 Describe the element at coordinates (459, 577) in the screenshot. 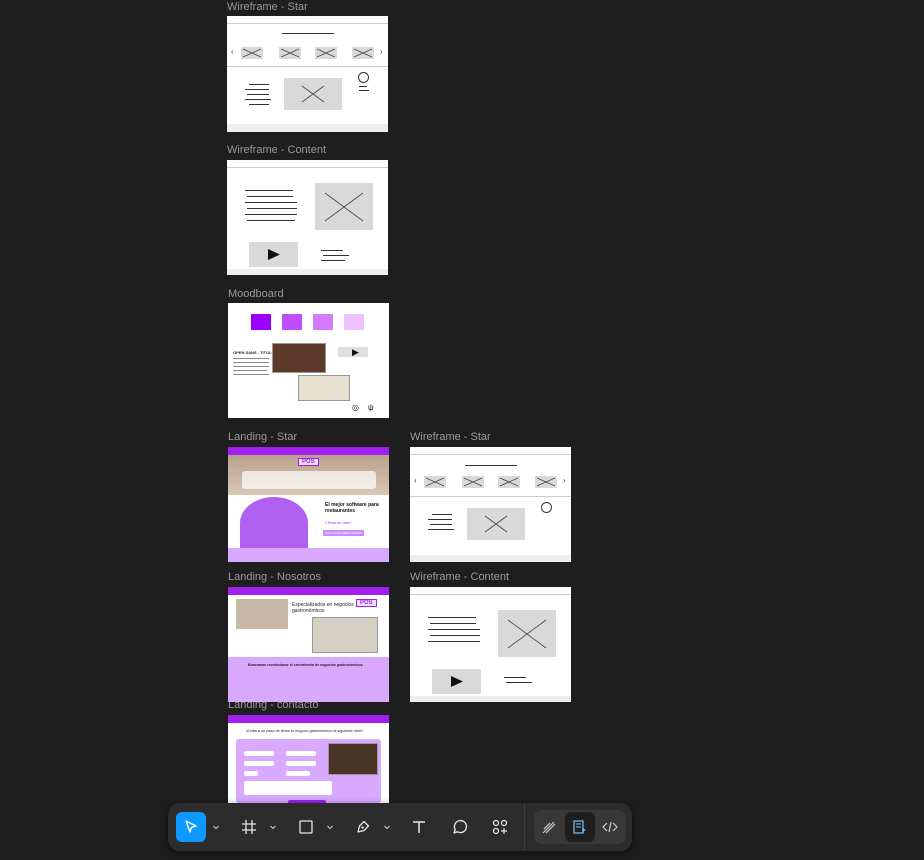

I see `frame-label-wireframe-content-2: Wireframe - Content` at that location.